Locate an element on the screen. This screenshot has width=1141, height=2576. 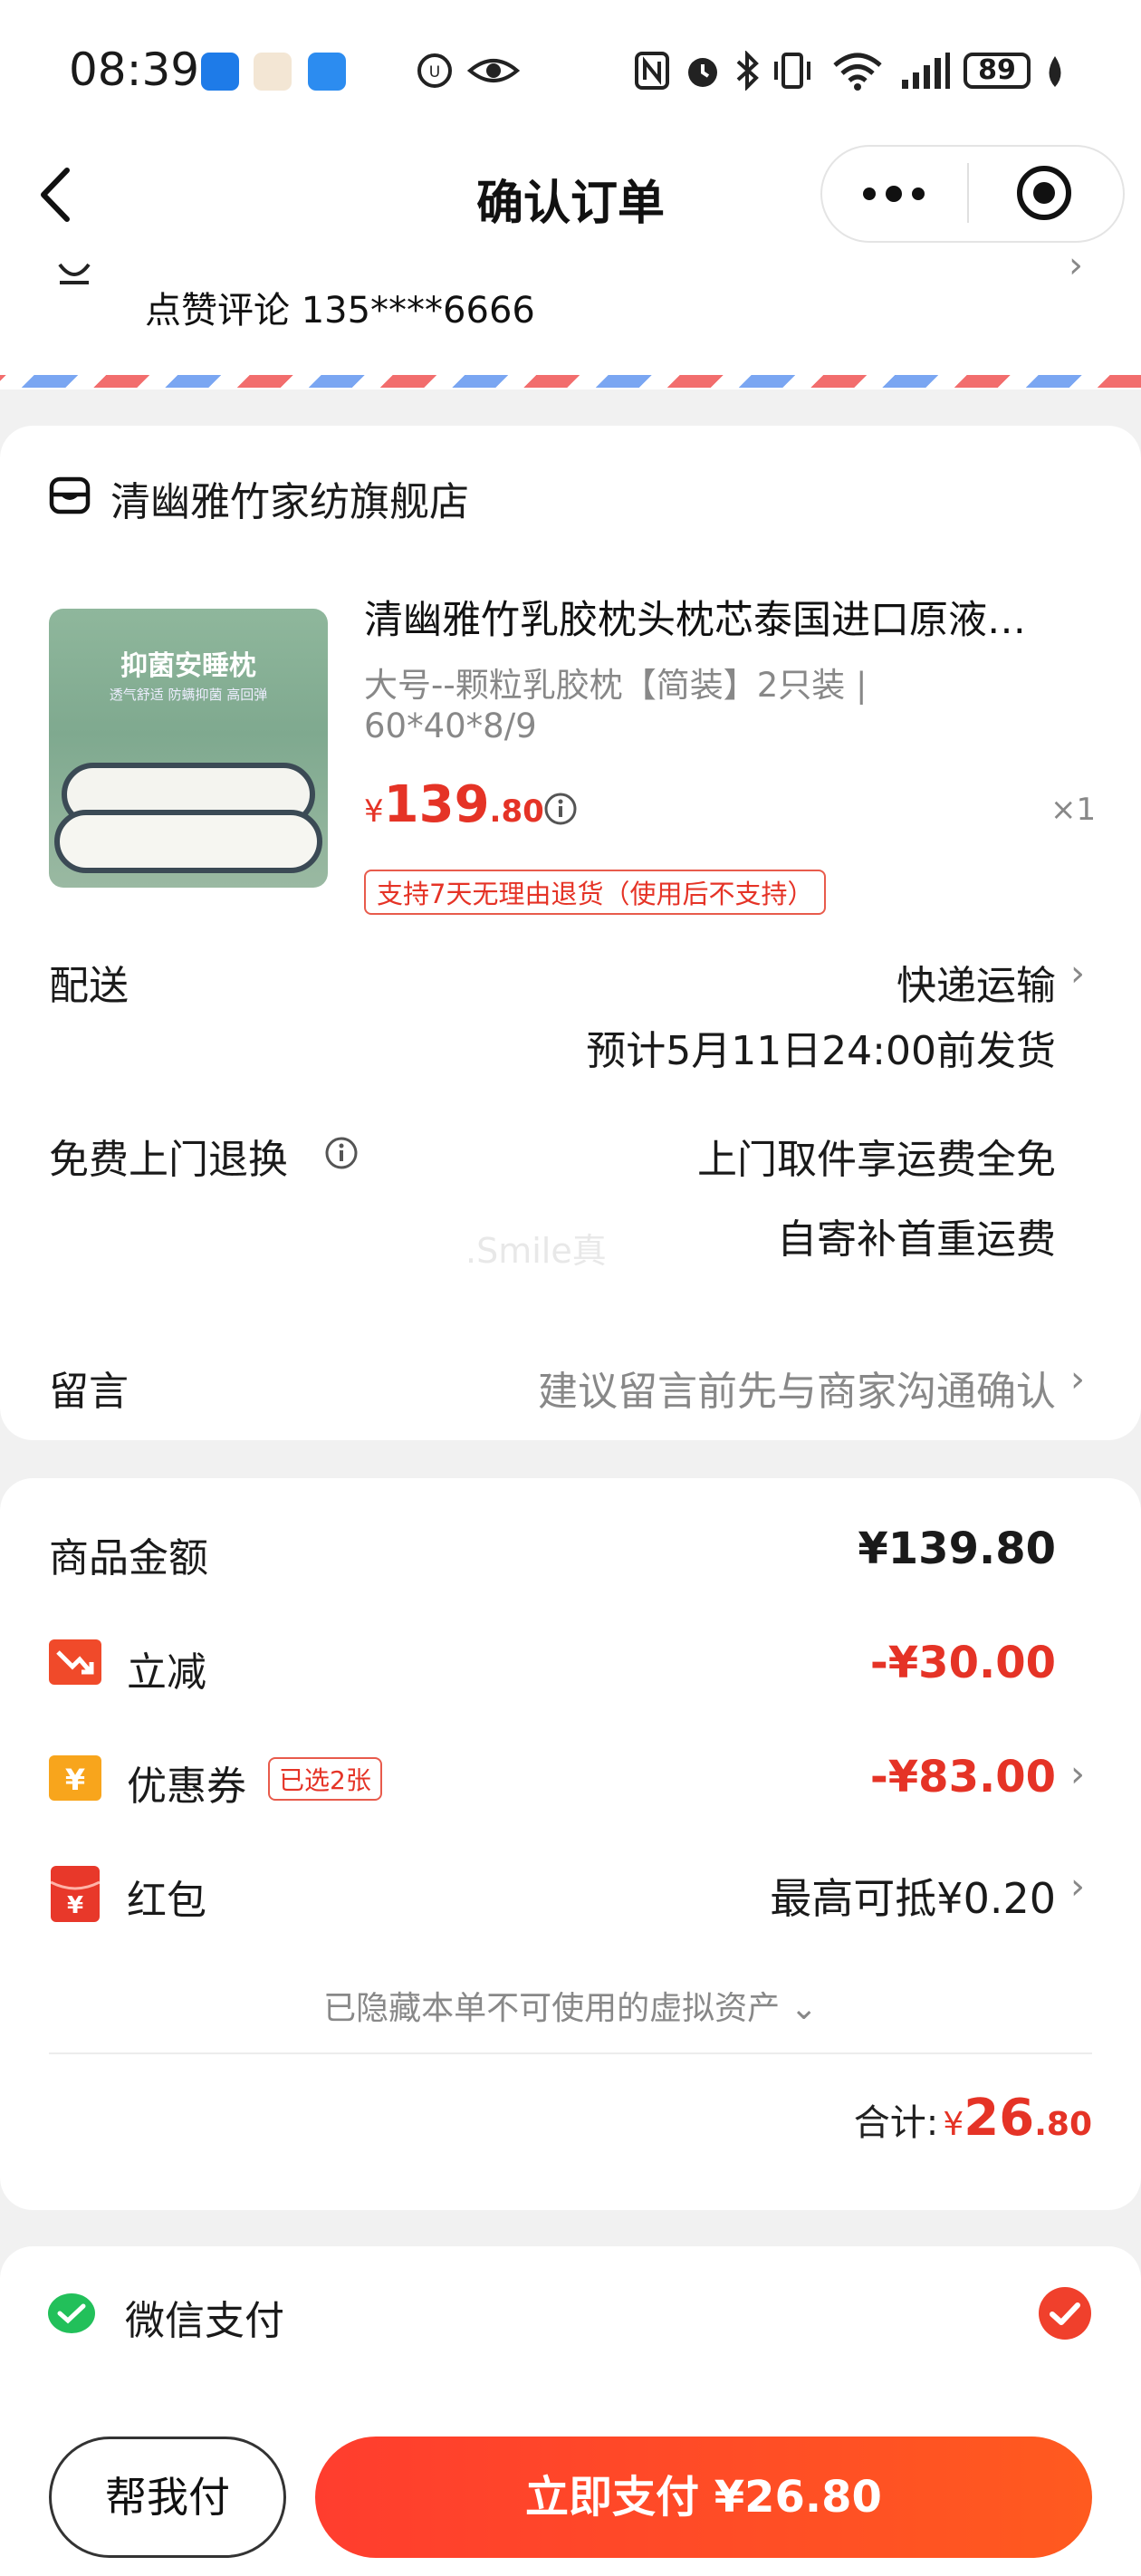
address-name-phone: 点赞评论 135****6666 is located at coordinates (340, 311).